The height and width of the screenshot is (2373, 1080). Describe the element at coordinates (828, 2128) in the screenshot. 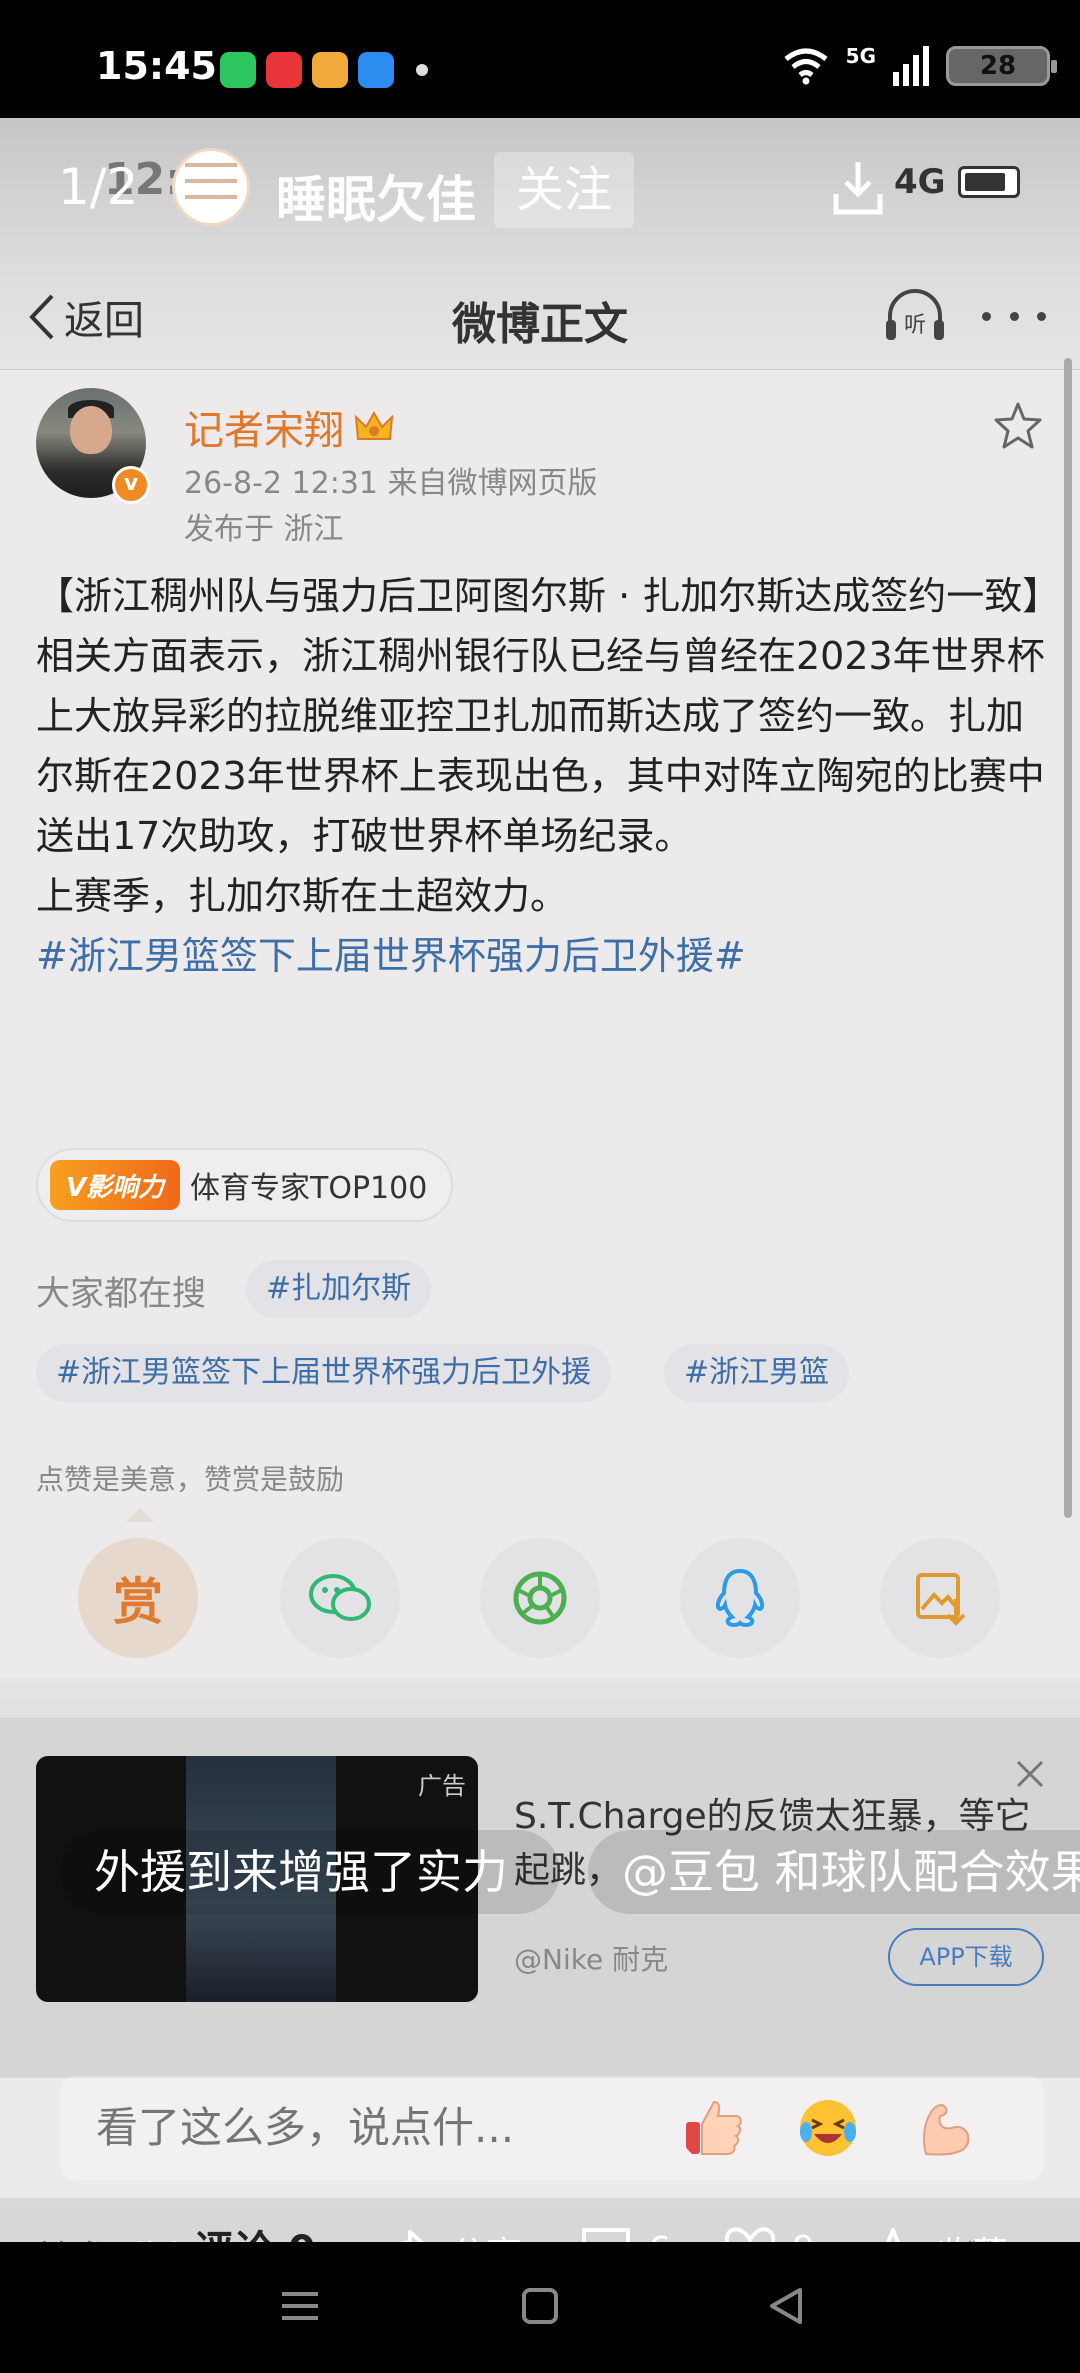

I see `laughing-emoji-icon` at that location.